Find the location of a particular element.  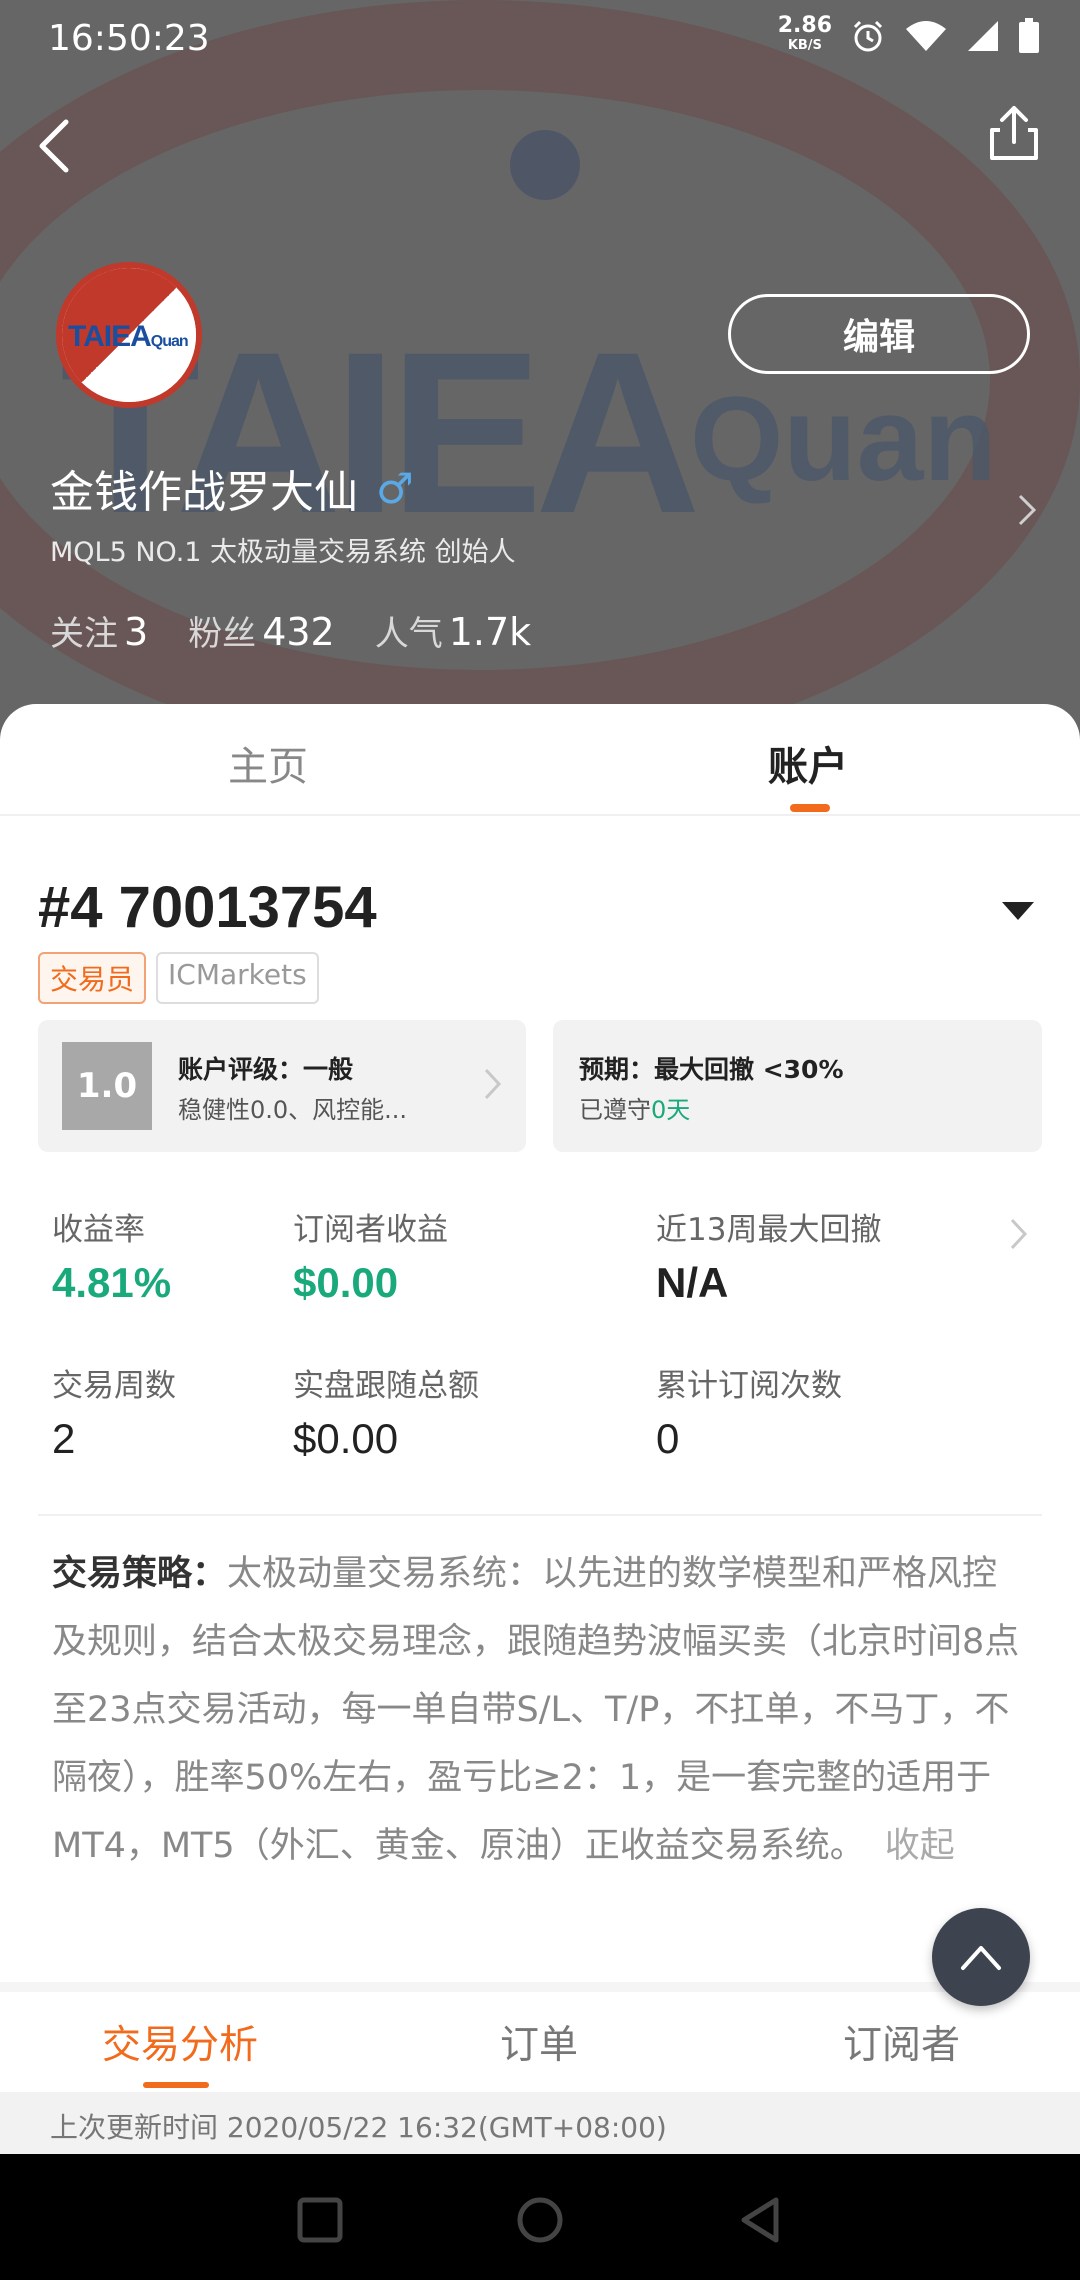

metric-value: 2 is located at coordinates (64, 1438).